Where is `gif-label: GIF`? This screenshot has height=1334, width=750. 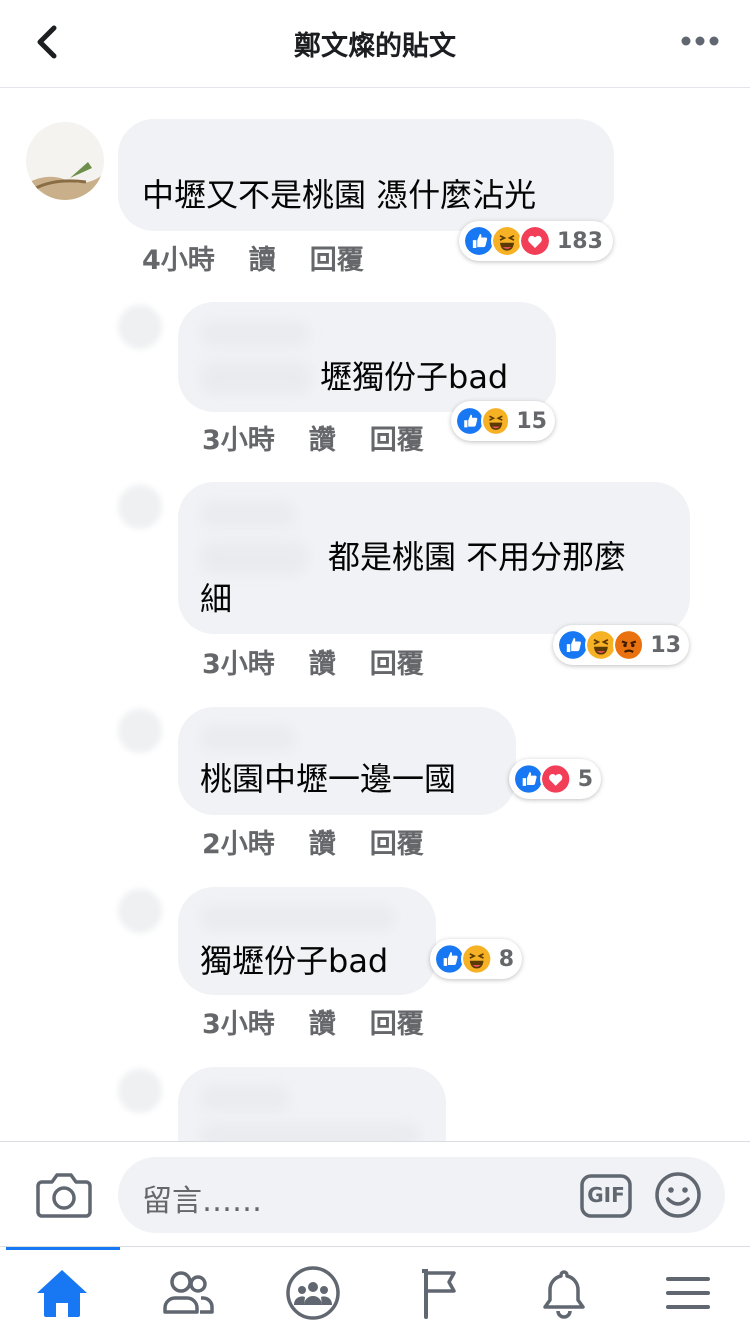 gif-label: GIF is located at coordinates (606, 1195).